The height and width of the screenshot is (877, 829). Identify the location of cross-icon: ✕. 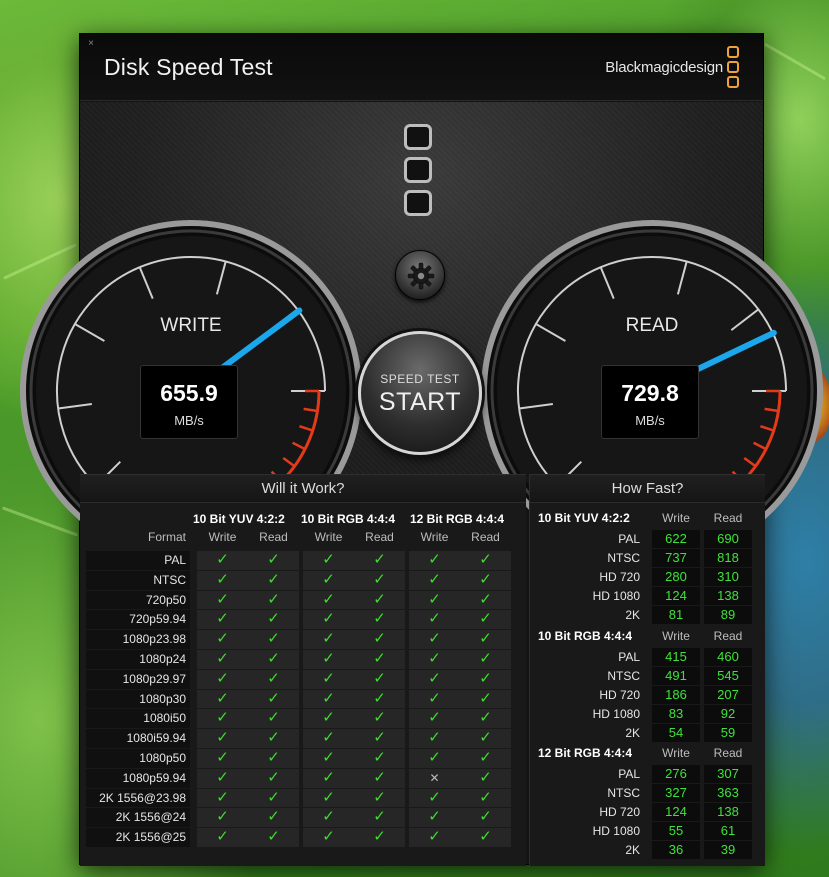
(434, 778).